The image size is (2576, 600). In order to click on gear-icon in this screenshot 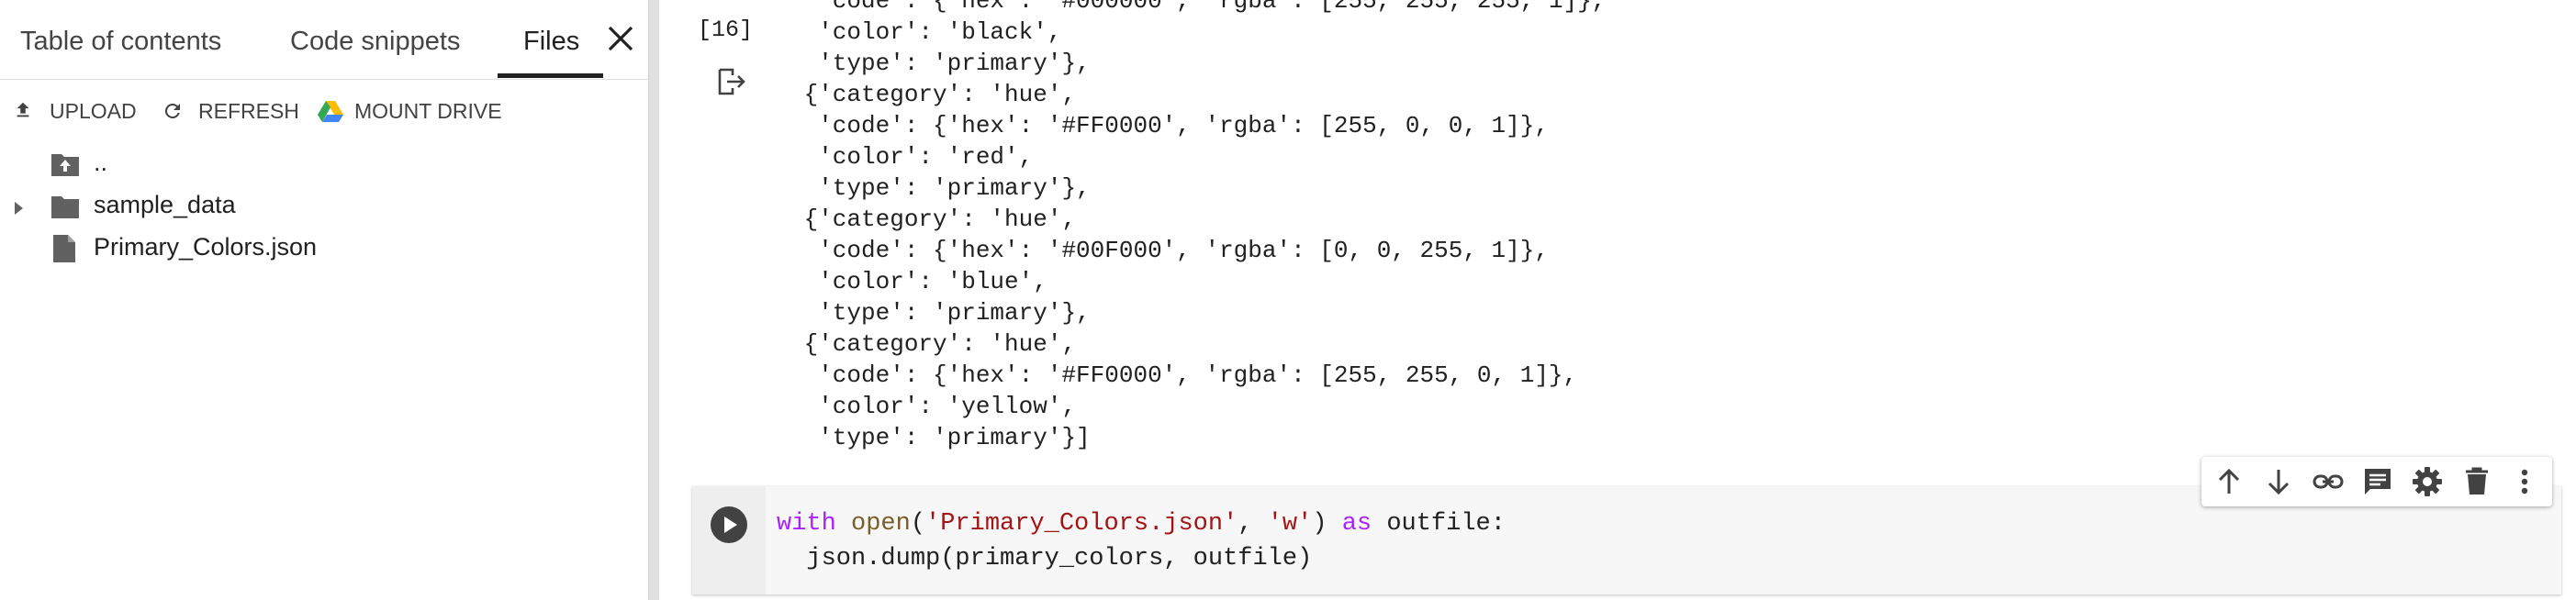, I will do `click(2427, 482)`.